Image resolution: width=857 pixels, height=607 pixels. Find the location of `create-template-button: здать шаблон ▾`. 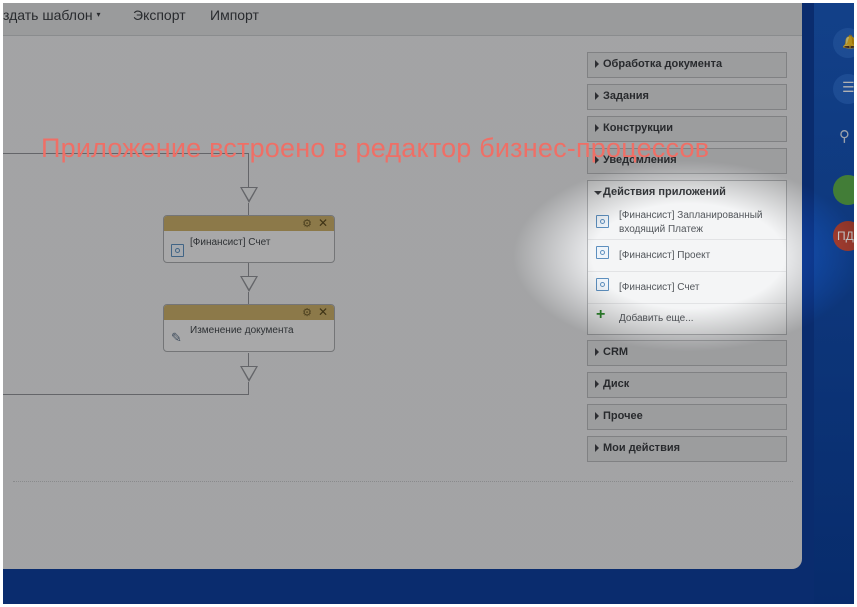

create-template-button: здать шаблон ▾ is located at coordinates (52, 15).